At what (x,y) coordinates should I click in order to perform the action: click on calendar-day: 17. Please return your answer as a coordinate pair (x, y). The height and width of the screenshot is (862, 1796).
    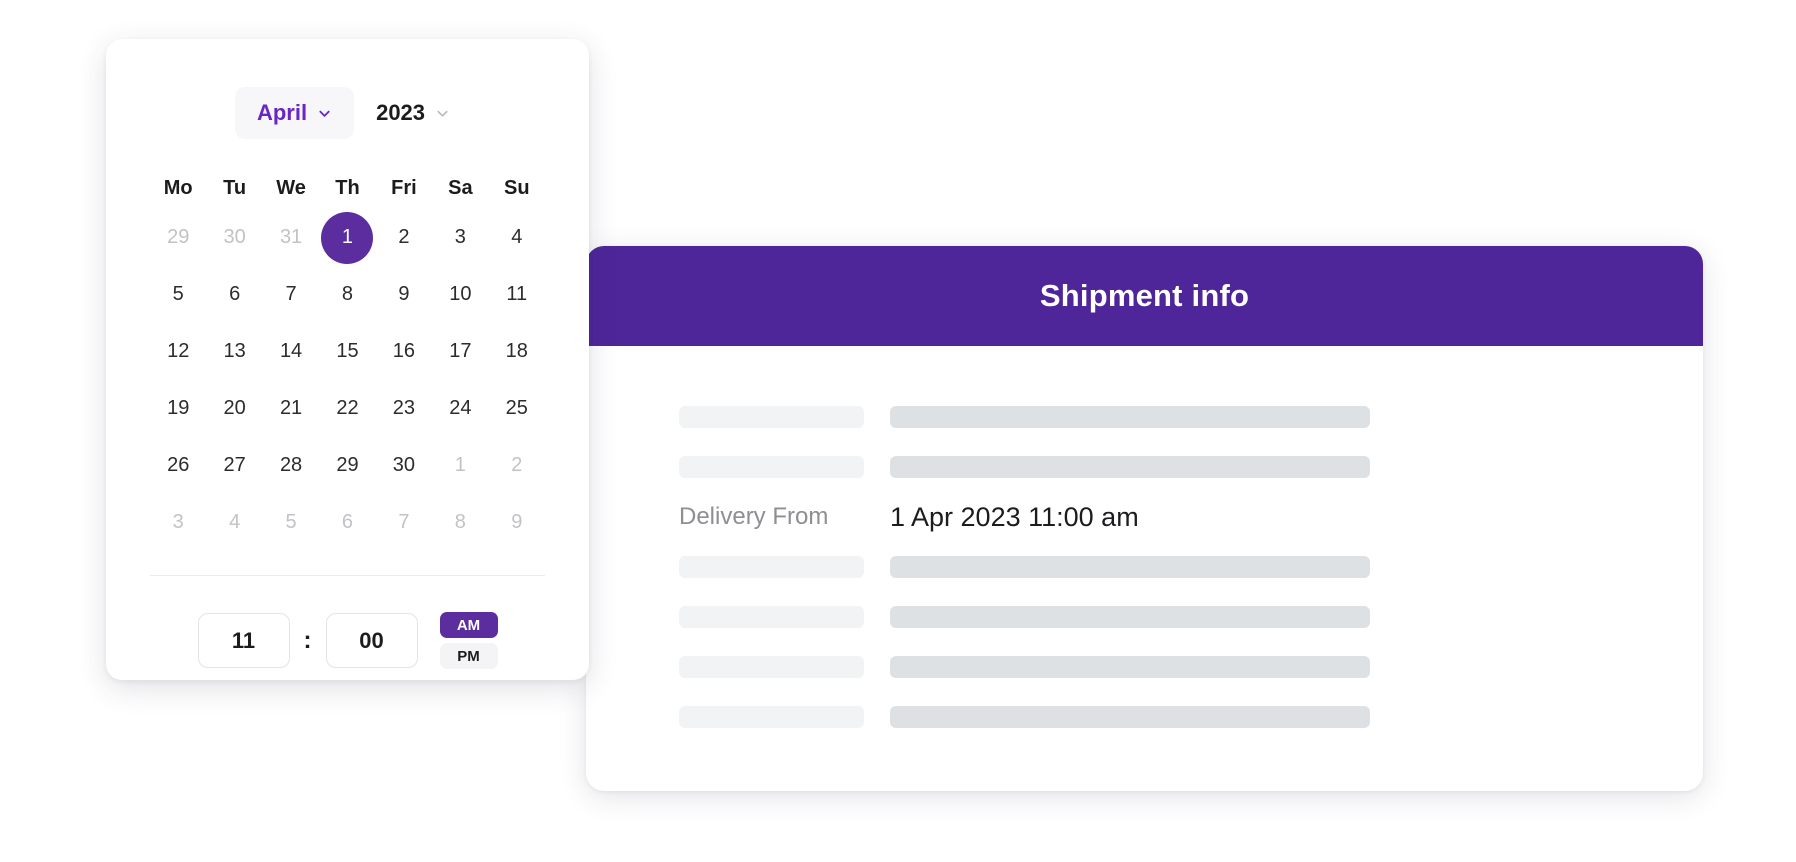
    Looking at the image, I should click on (460, 351).